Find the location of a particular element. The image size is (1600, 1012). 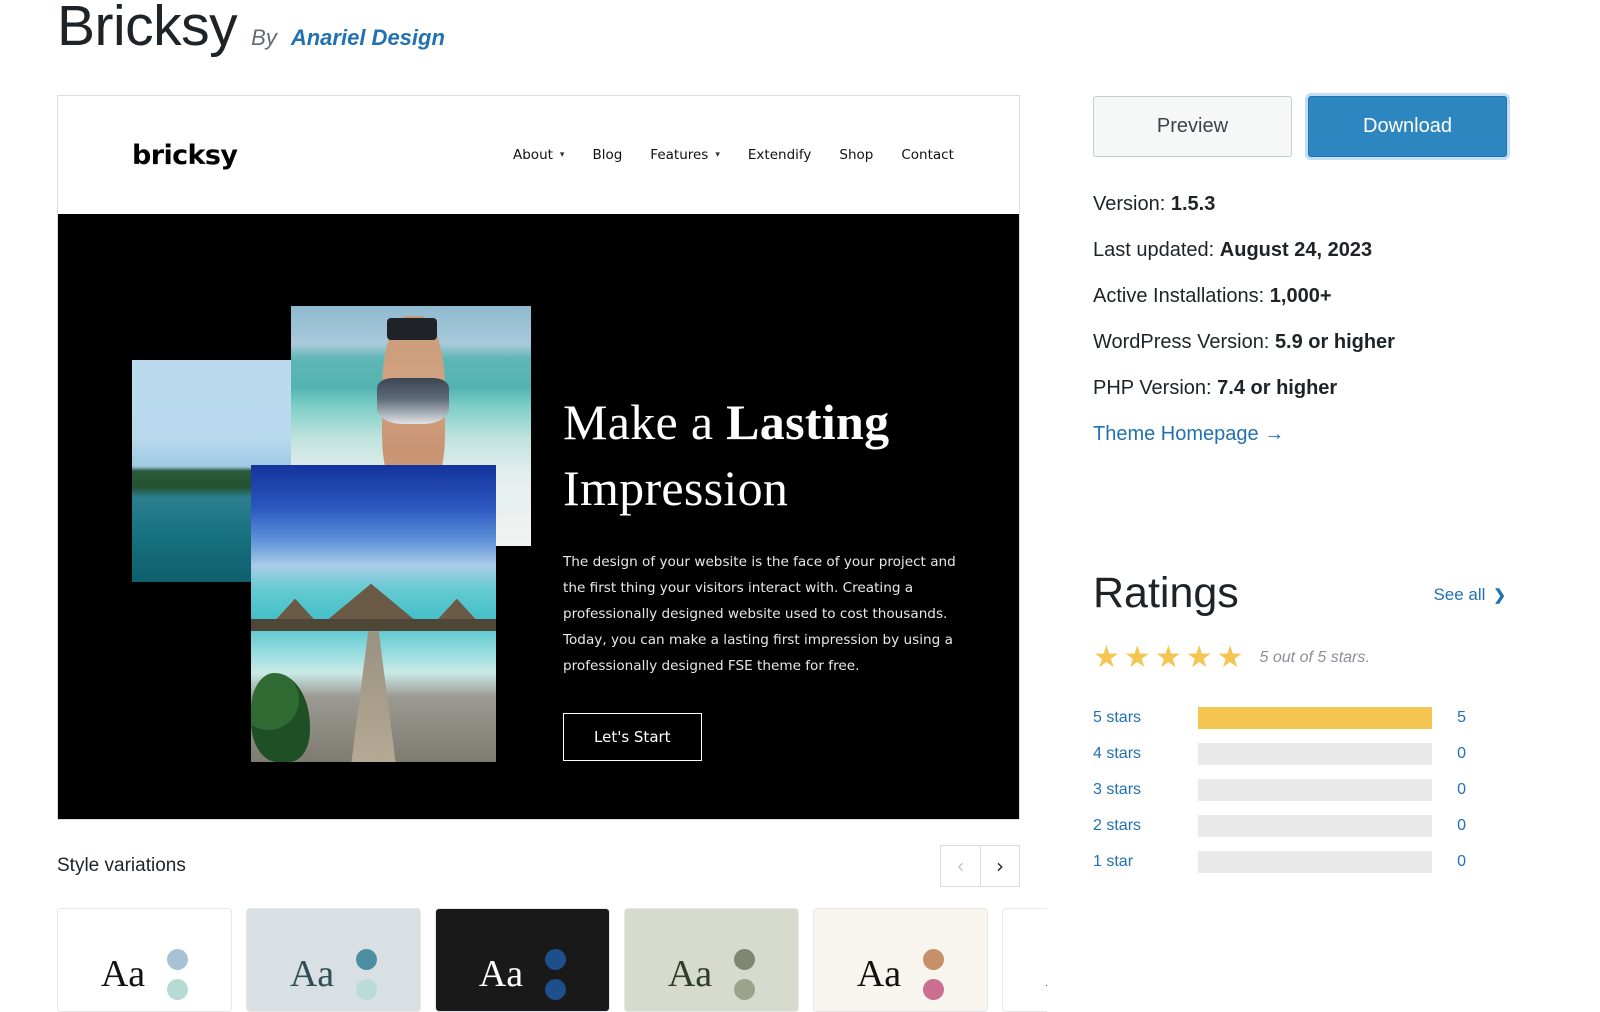

meta-value: 1,000+ is located at coordinates (1300, 296).